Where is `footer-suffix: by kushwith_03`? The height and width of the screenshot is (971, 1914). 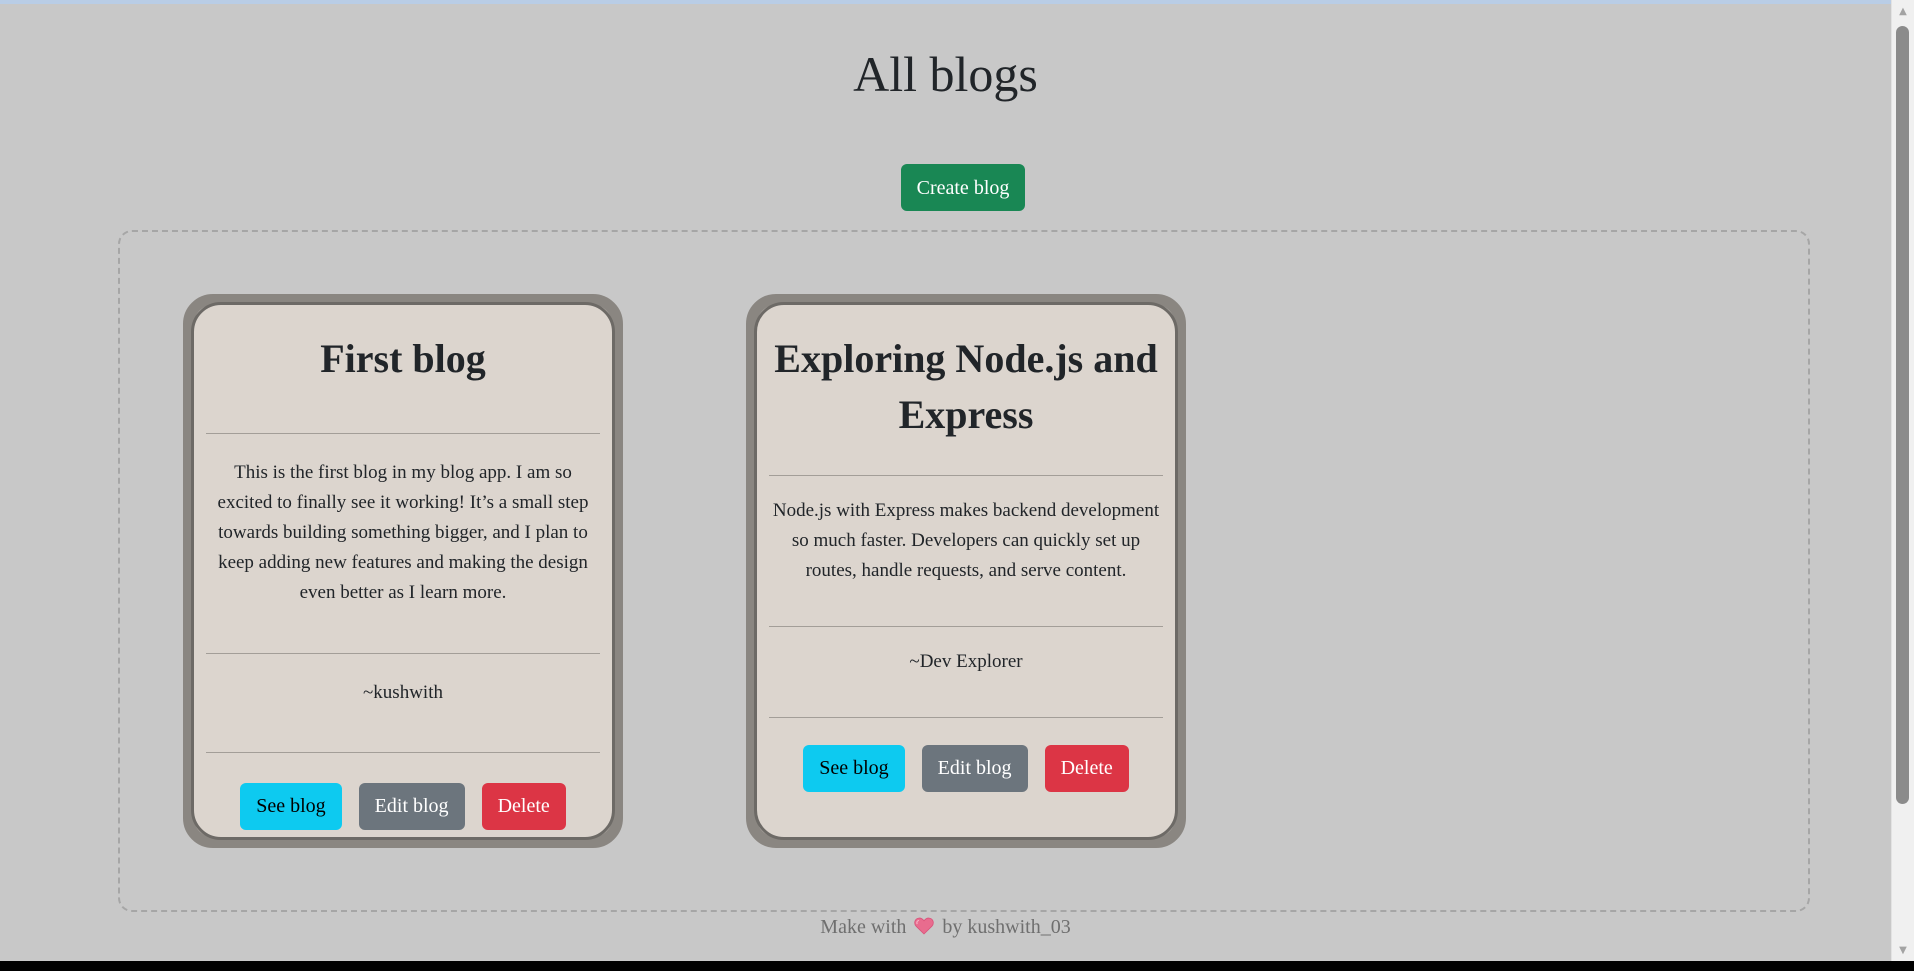 footer-suffix: by kushwith_03 is located at coordinates (1006, 927).